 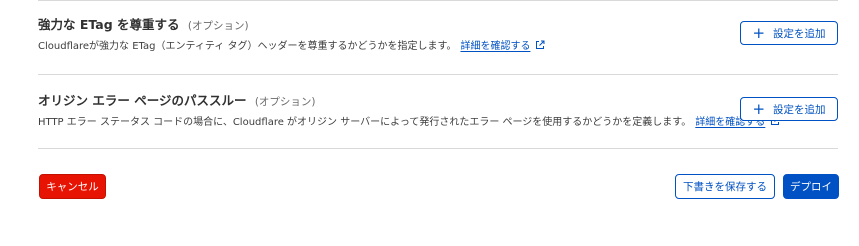 I want to click on cancel-button: キャンセル, so click(x=72, y=186).